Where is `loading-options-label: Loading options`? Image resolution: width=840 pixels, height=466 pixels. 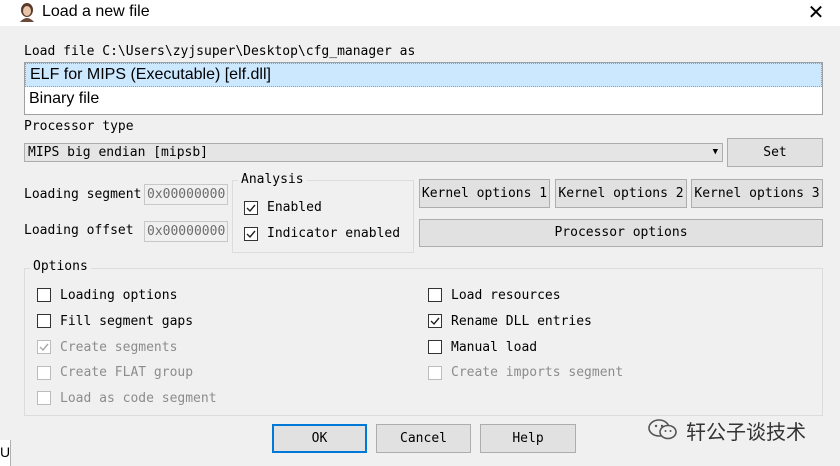
loading-options-label: Loading options is located at coordinates (119, 295).